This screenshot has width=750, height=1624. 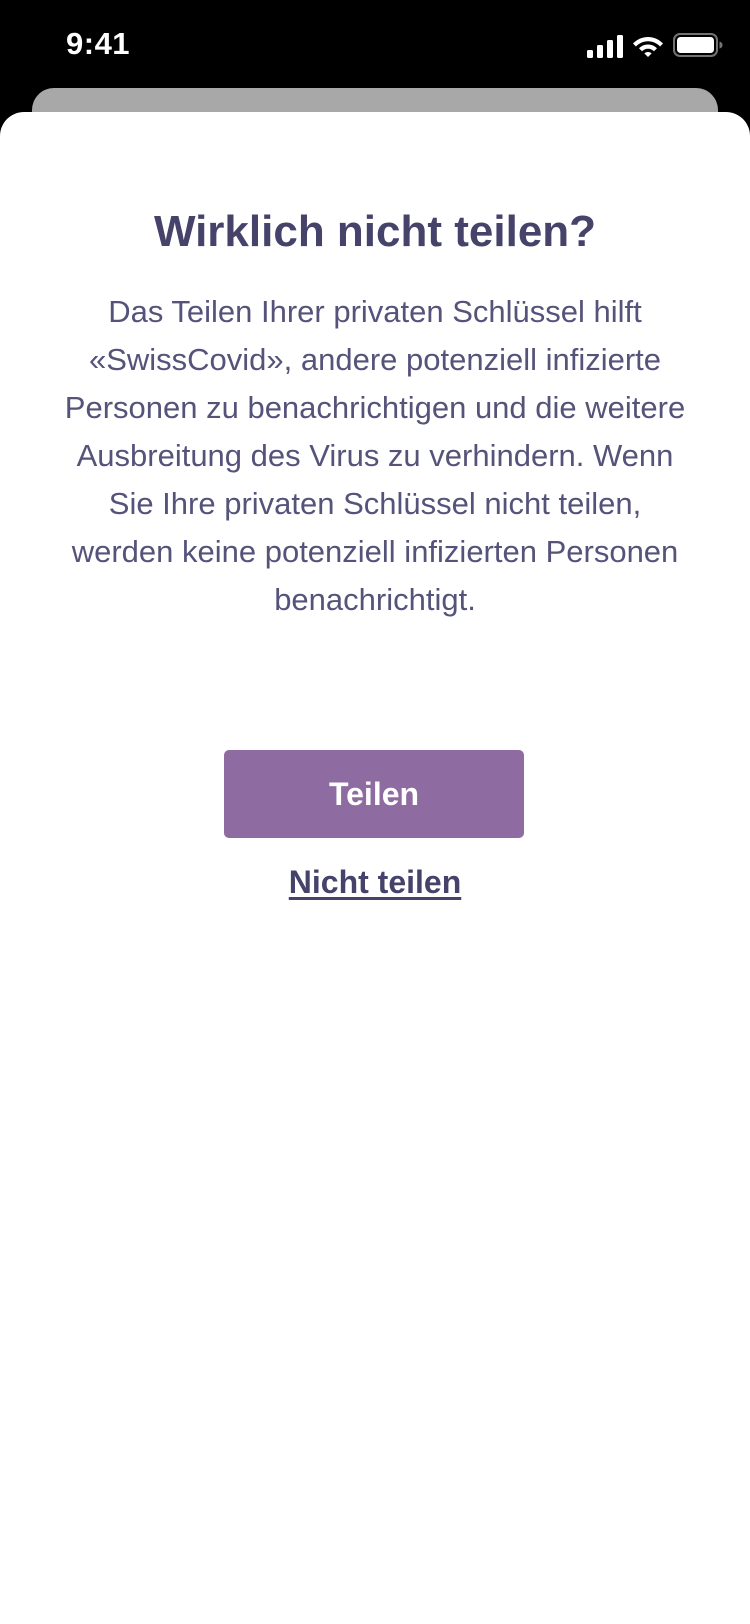 What do you see at coordinates (698, 45) in the screenshot?
I see `battery-icon` at bounding box center [698, 45].